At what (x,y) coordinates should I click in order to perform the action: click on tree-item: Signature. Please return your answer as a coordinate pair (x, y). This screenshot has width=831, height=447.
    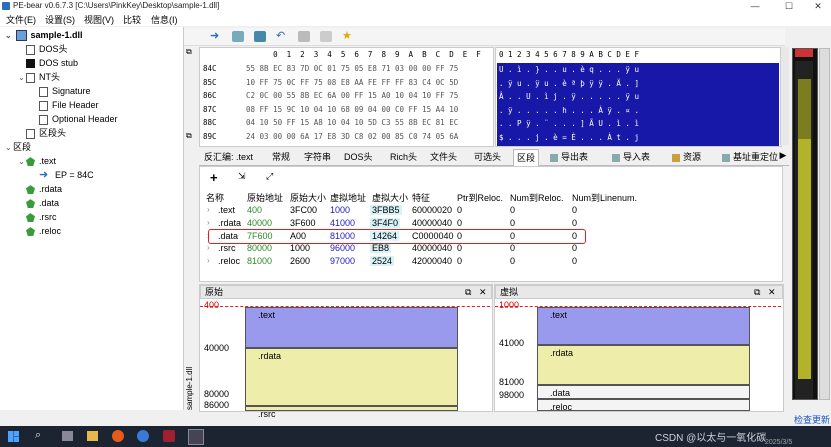
    Looking at the image, I should click on (61, 91).